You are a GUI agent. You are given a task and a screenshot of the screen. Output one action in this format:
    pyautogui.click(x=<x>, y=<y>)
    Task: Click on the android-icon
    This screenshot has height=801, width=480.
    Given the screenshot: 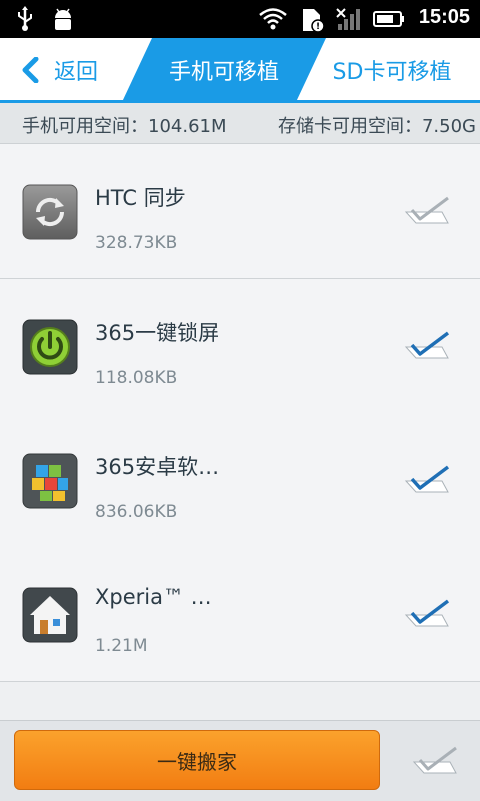 What is the action you would take?
    pyautogui.click(x=63, y=19)
    